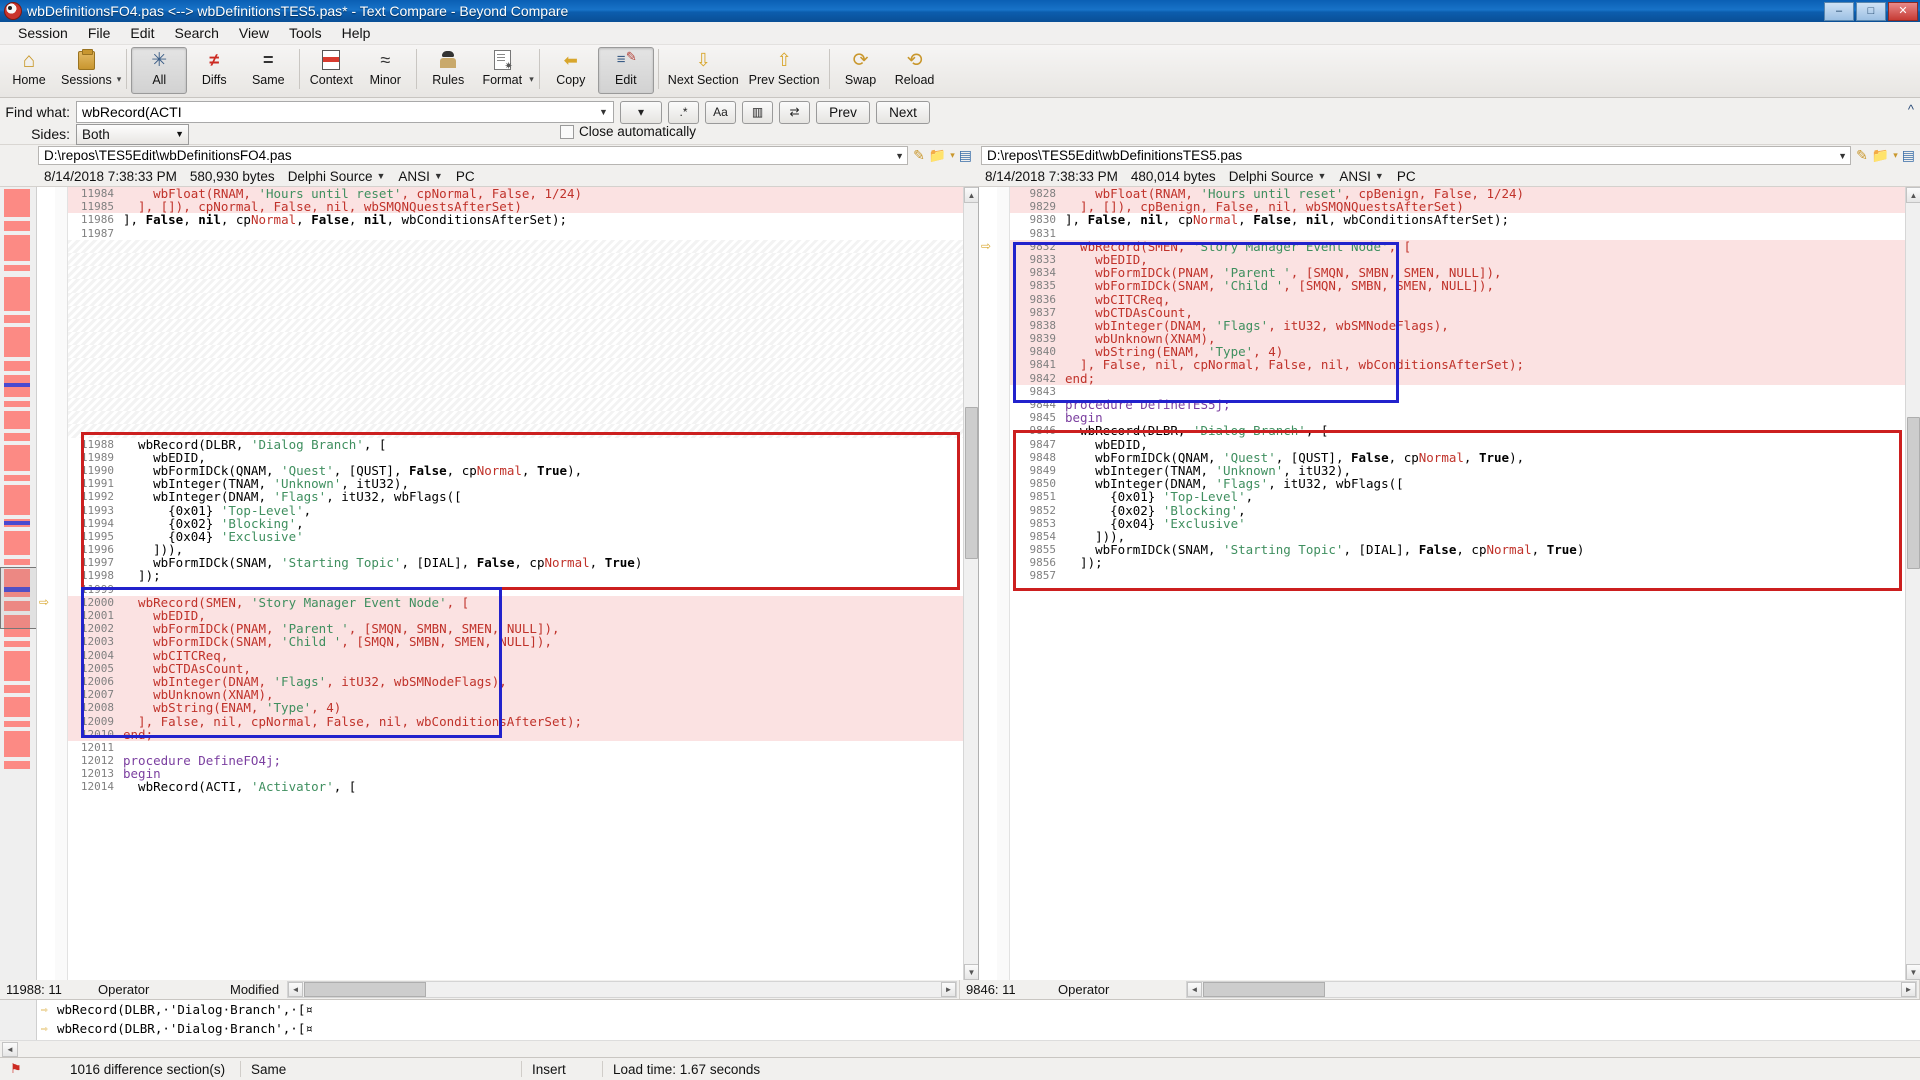 This screenshot has width=1920, height=1080. I want to click on code-line: 11998 ]);, so click(523, 576).